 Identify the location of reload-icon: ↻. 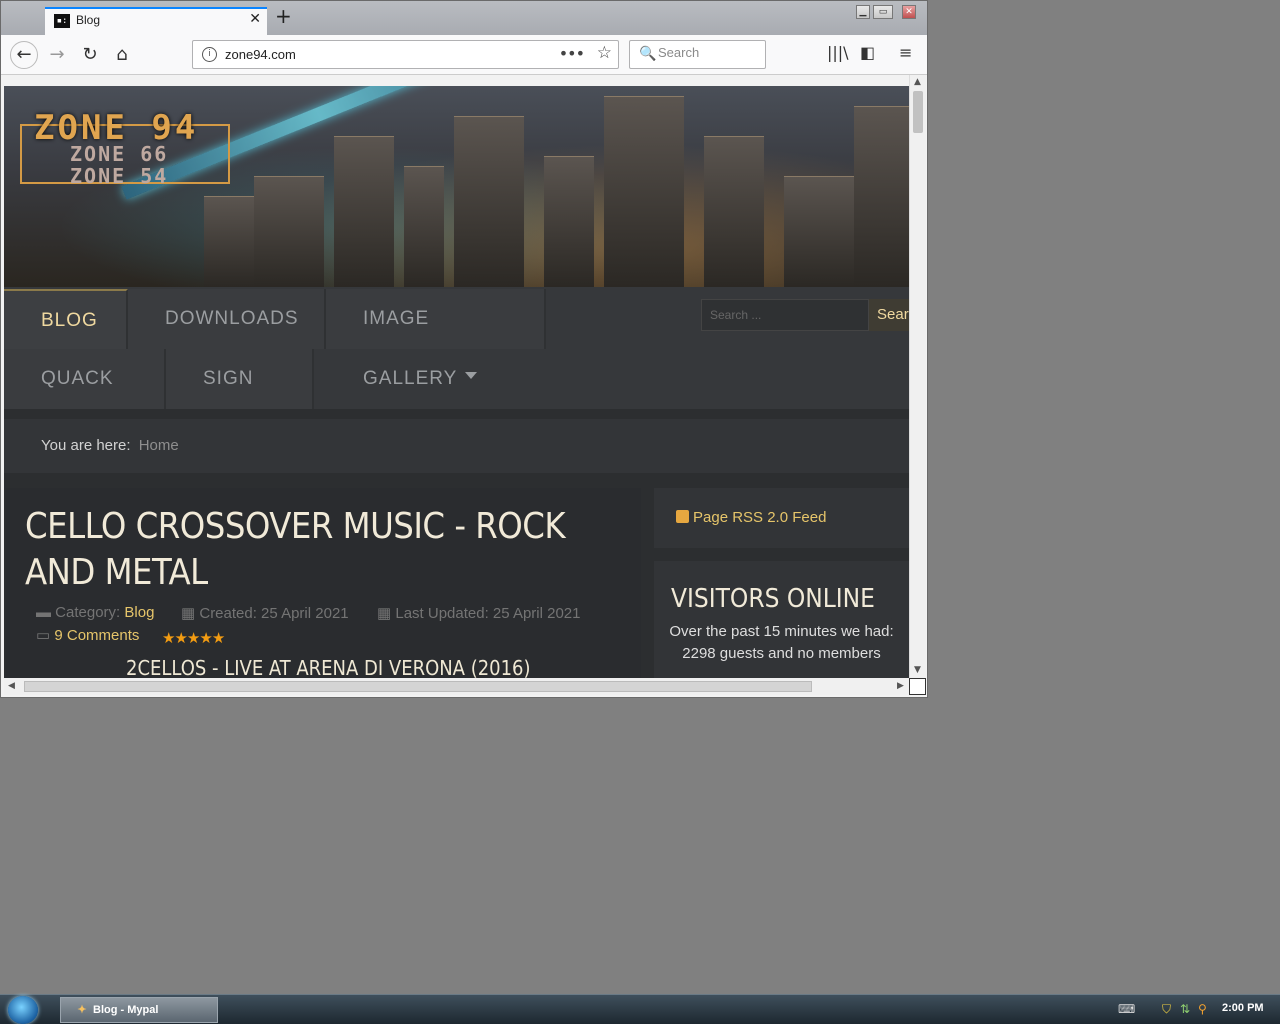
(90, 55).